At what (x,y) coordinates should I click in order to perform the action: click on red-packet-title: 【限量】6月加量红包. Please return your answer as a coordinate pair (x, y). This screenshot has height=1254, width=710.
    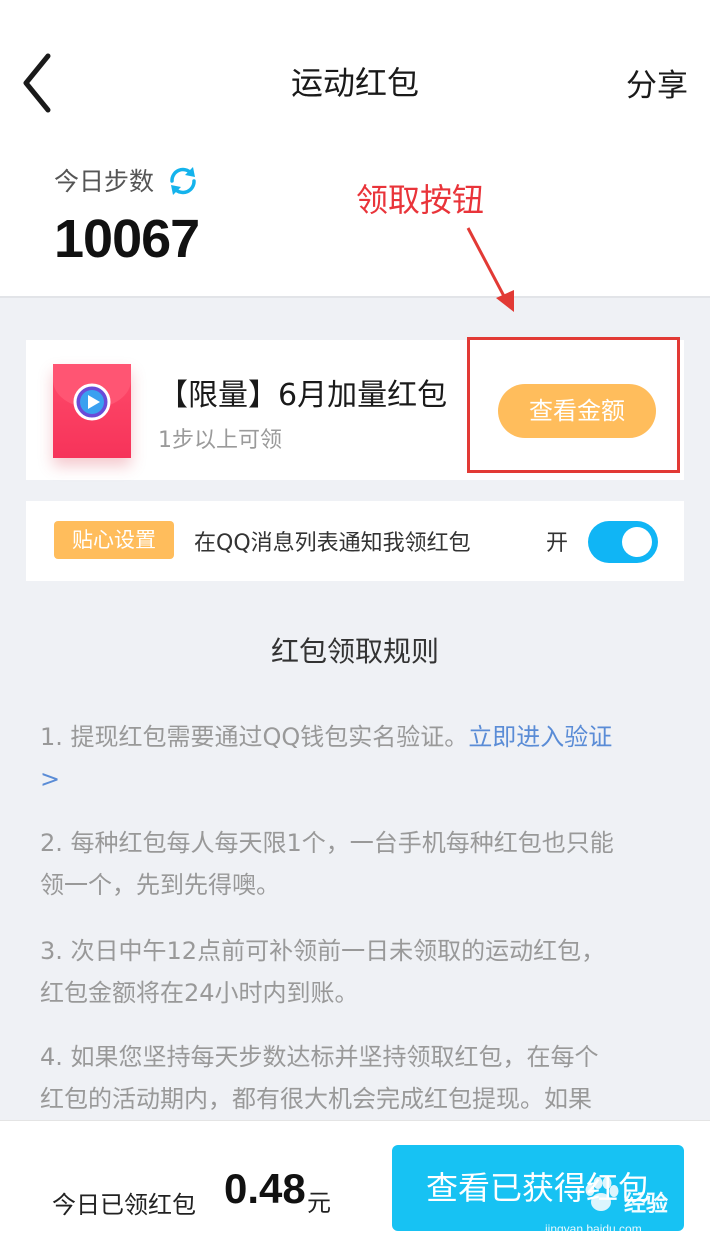
    Looking at the image, I should click on (303, 395).